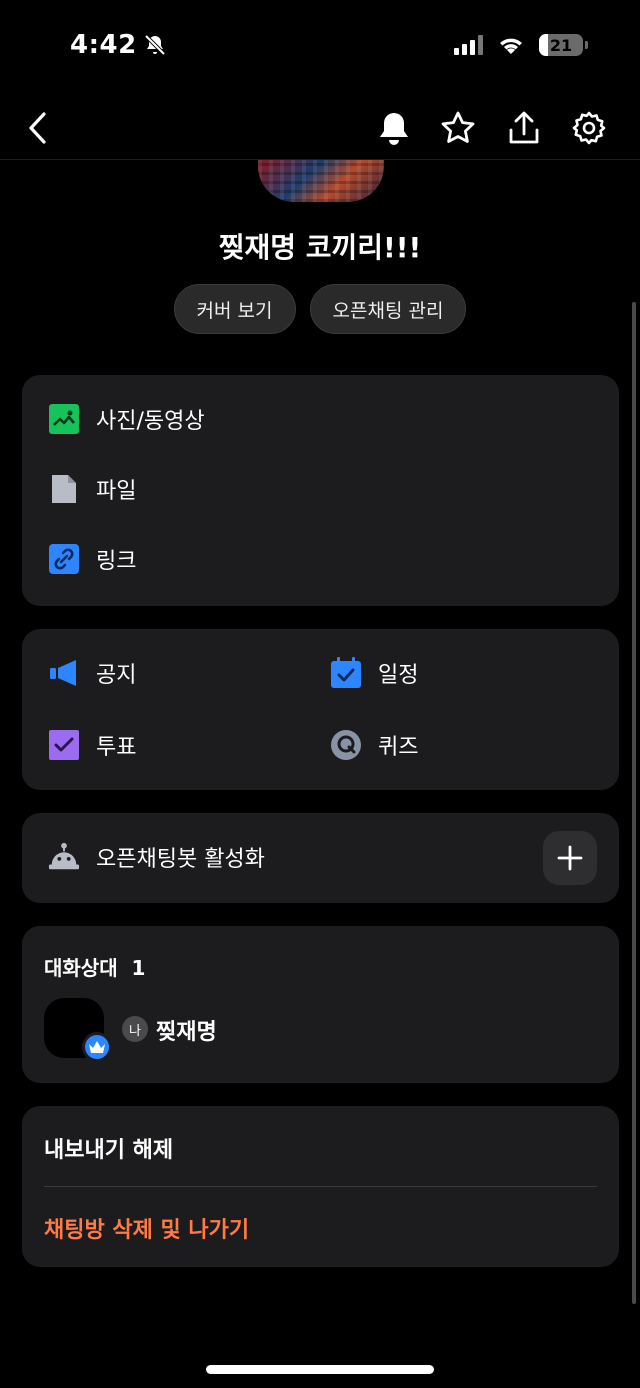  Describe the element at coordinates (146, 1228) in the screenshot. I see `leave-chatroom-button: 채팅방 삭제 및 나가기` at that location.